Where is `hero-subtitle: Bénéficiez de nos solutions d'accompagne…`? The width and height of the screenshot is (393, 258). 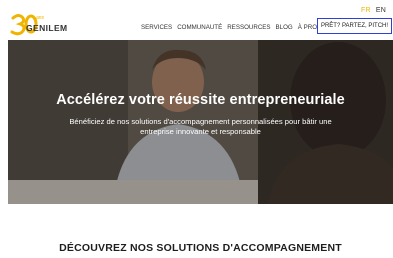 hero-subtitle: Bénéficiez de nos solutions d'accompagne… is located at coordinates (200, 126).